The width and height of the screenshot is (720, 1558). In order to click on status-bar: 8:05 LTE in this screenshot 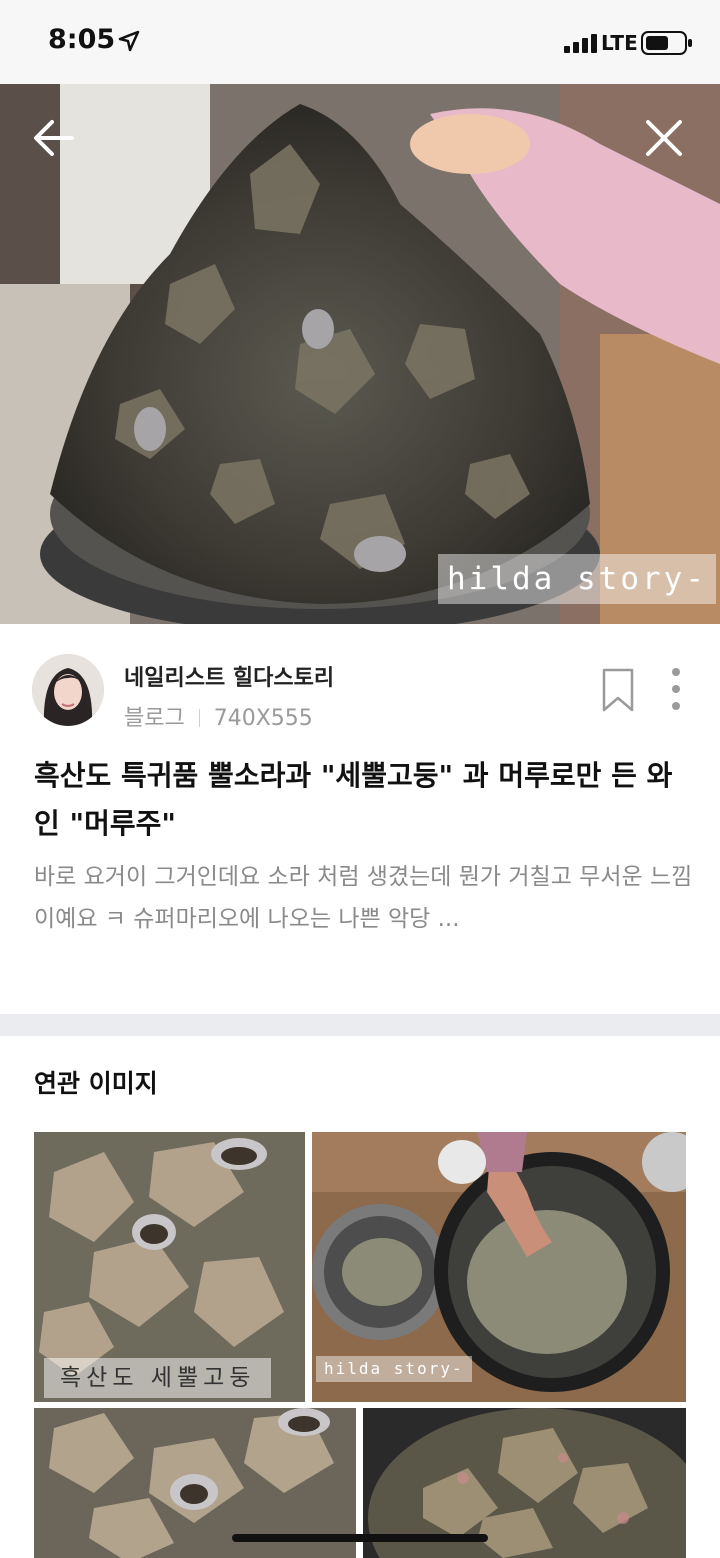, I will do `click(360, 42)`.